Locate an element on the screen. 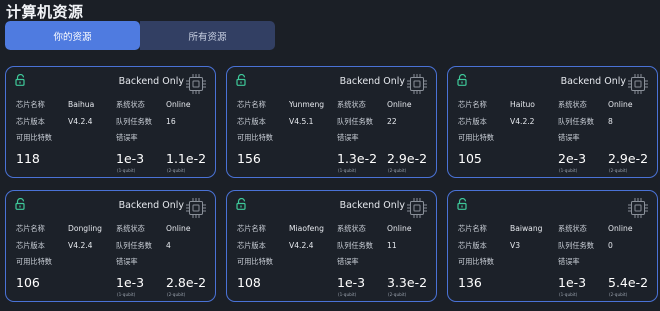 This screenshot has width=660, height=311. queue-tasks-value: 16 is located at coordinates (171, 121).